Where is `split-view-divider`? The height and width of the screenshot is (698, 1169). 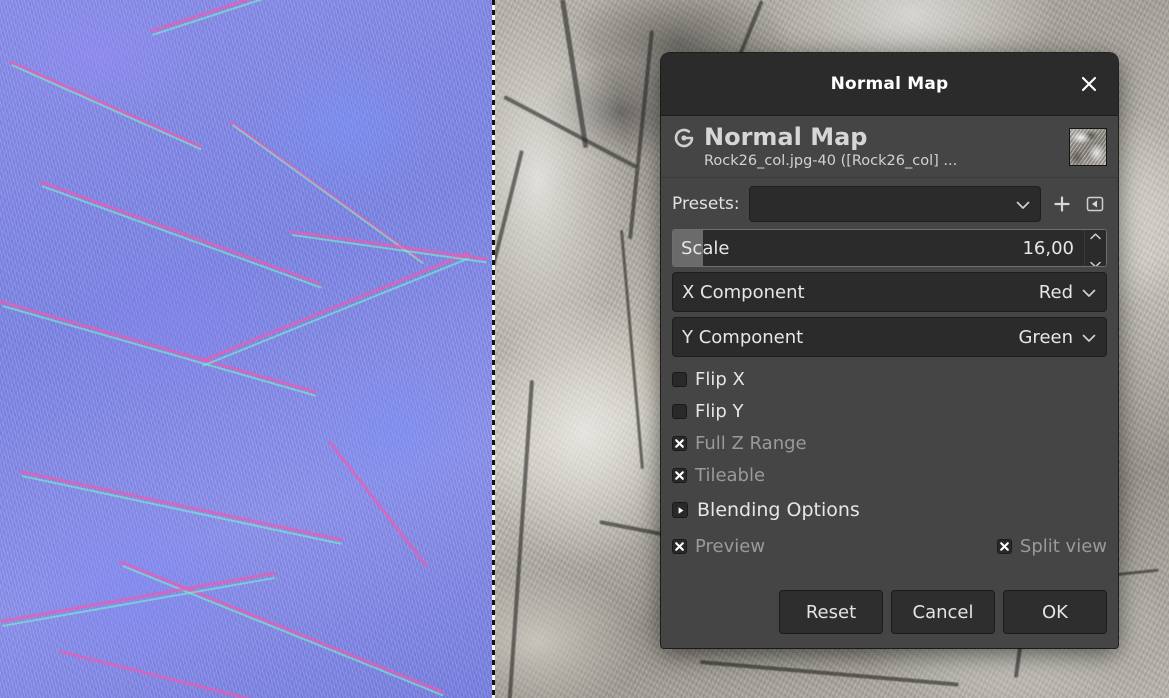
split-view-divider is located at coordinates (493, 349).